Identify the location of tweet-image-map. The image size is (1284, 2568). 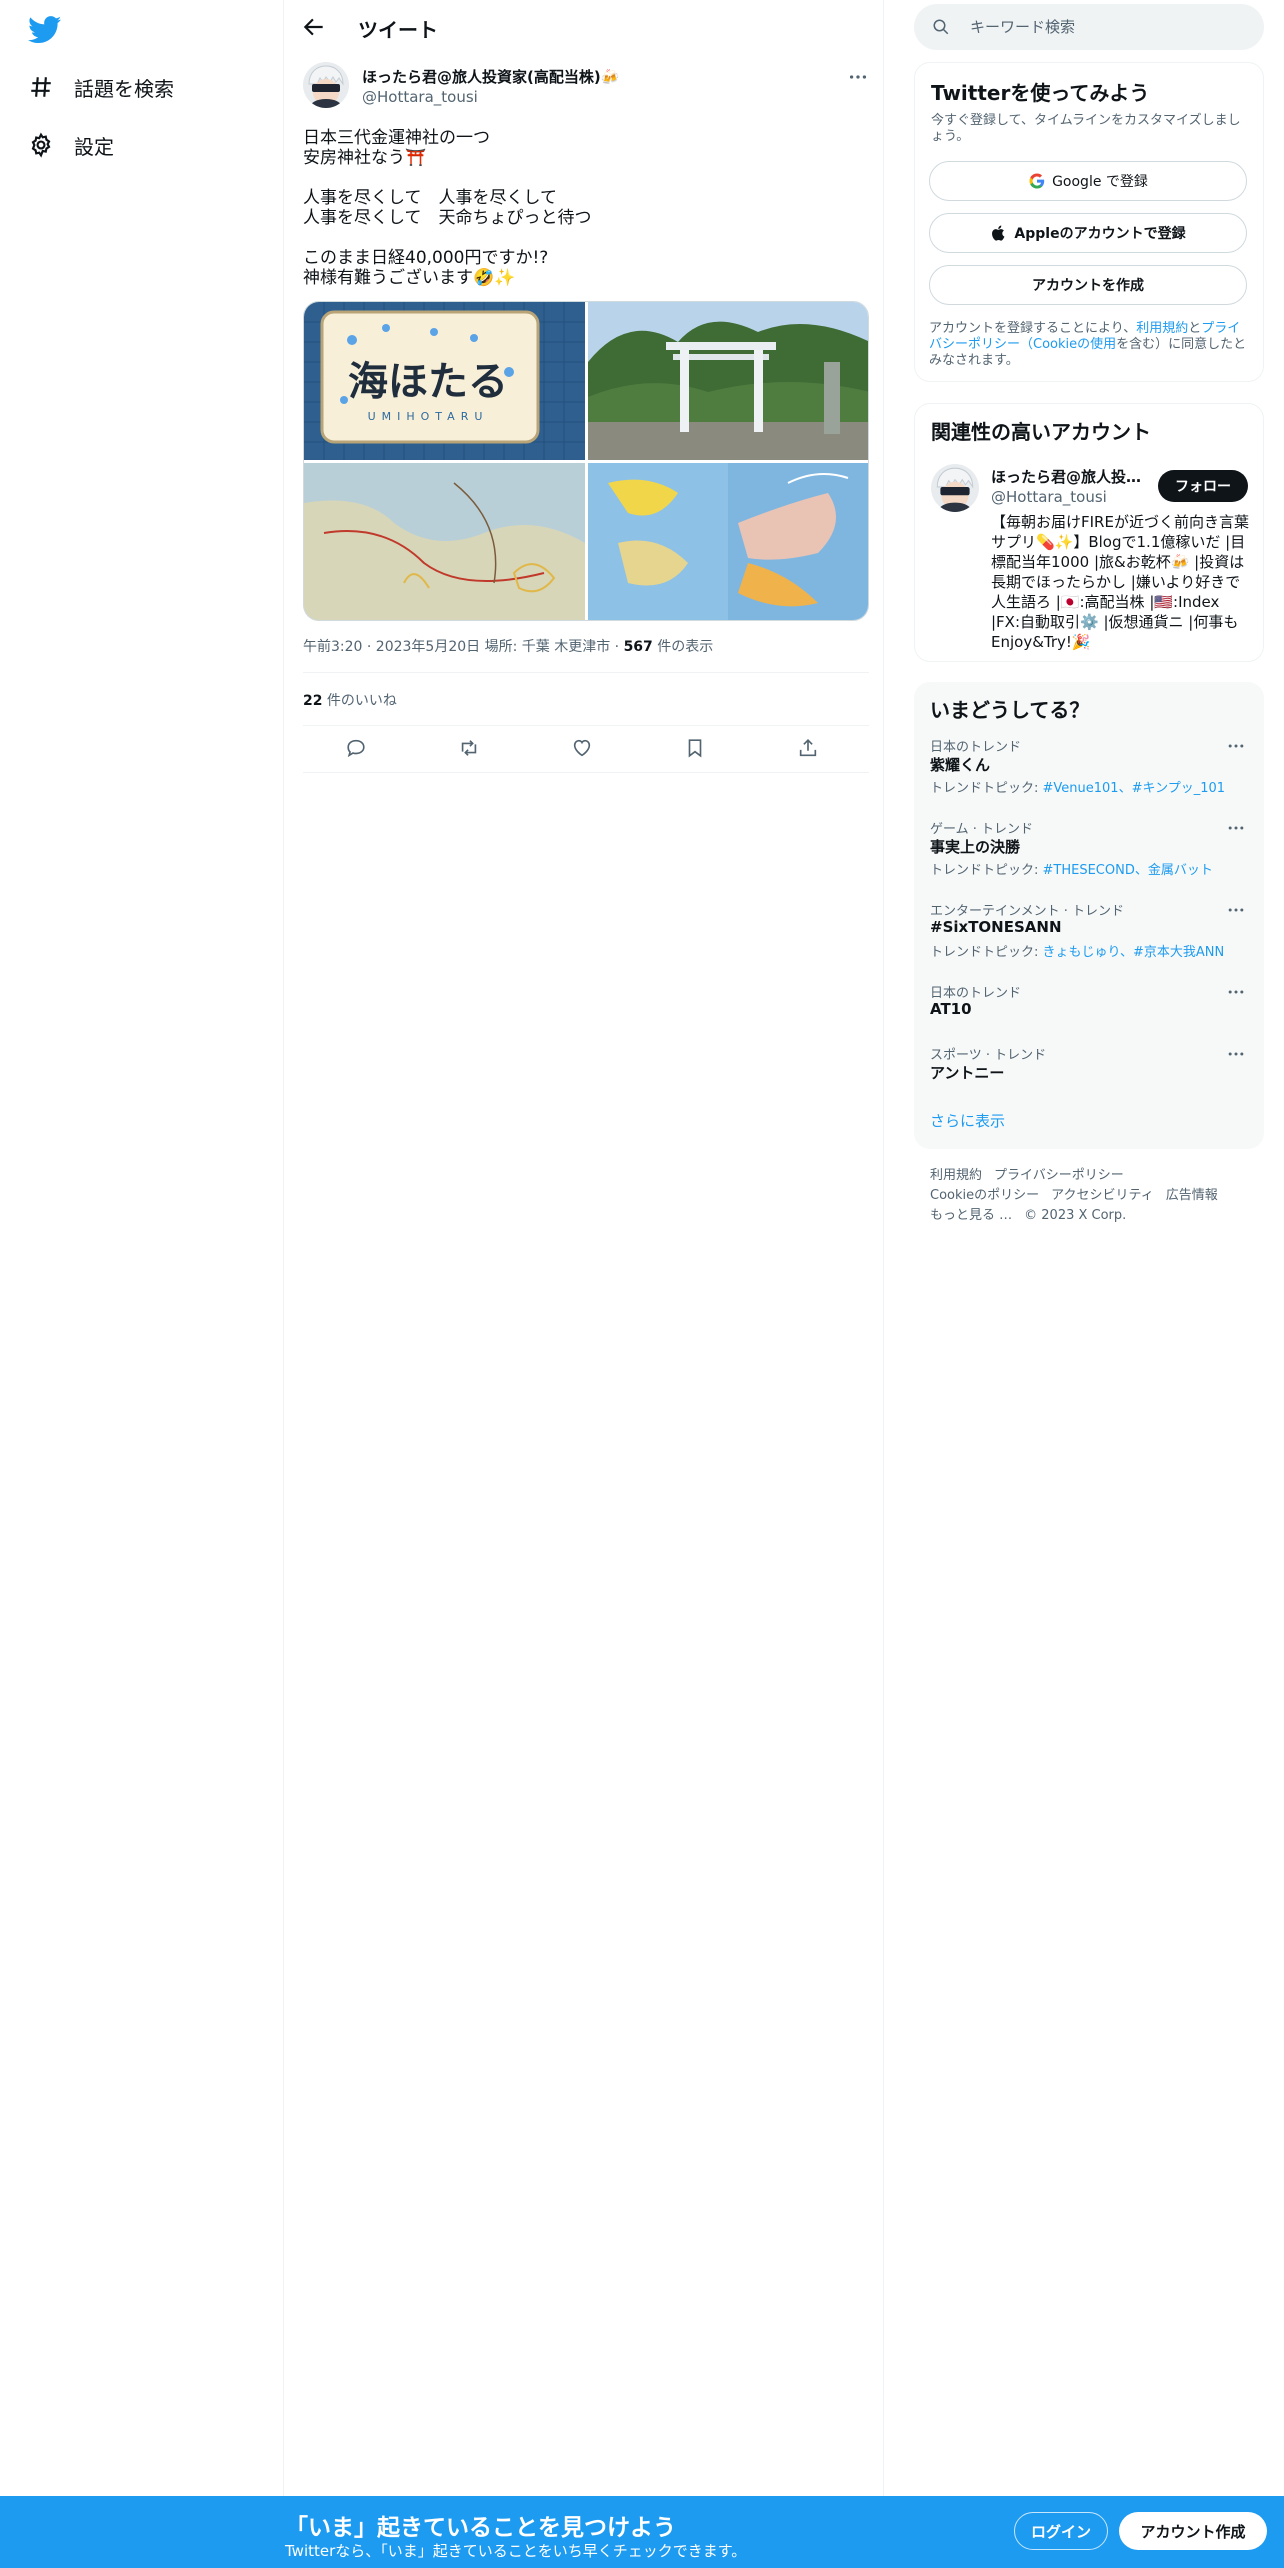
(444, 541).